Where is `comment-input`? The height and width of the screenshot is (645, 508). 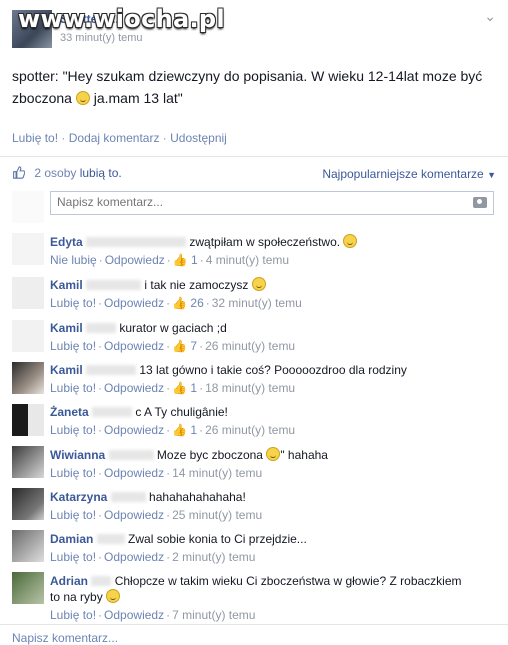
comment-input is located at coordinates (257, 202).